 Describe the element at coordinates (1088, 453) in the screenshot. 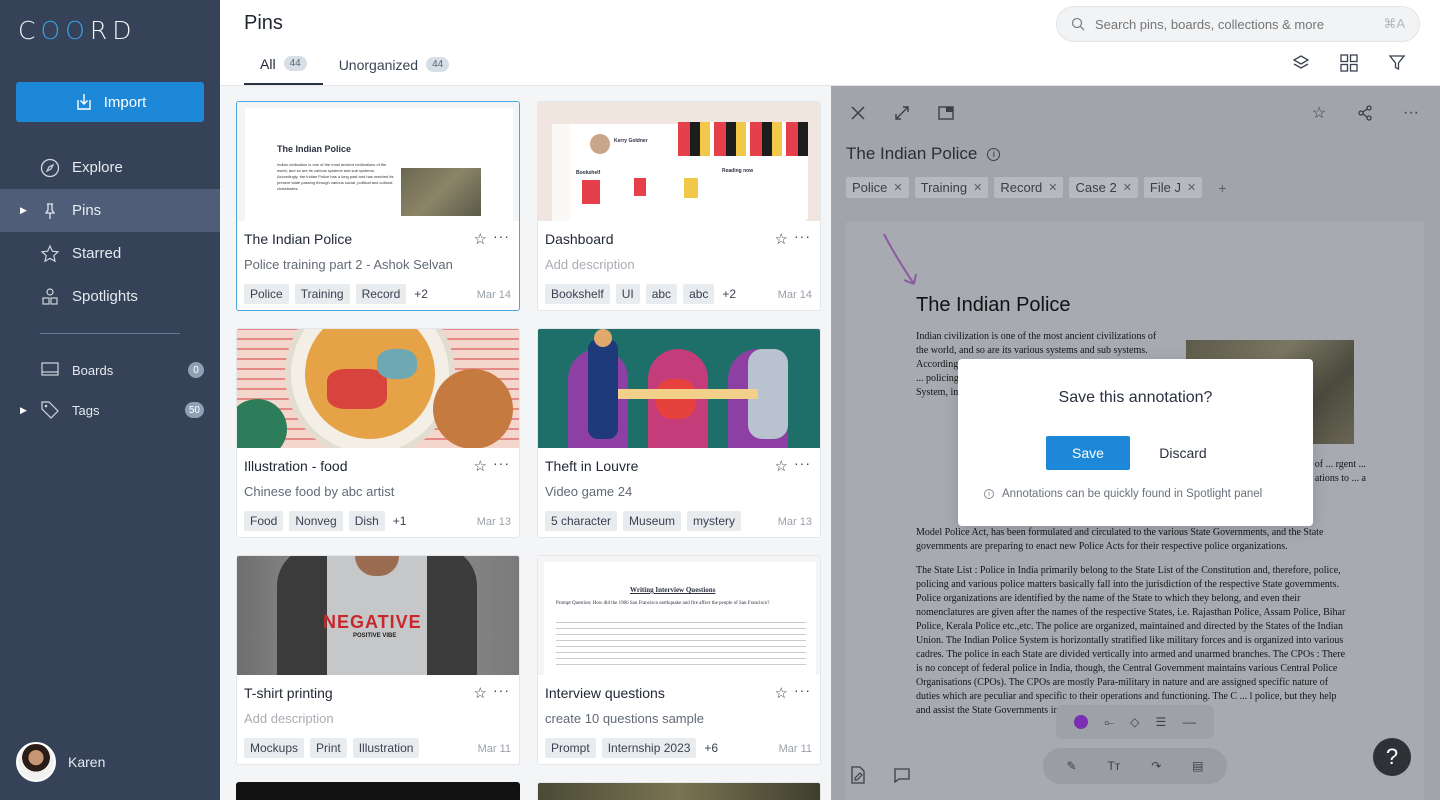

I see `save-button: Save` at that location.